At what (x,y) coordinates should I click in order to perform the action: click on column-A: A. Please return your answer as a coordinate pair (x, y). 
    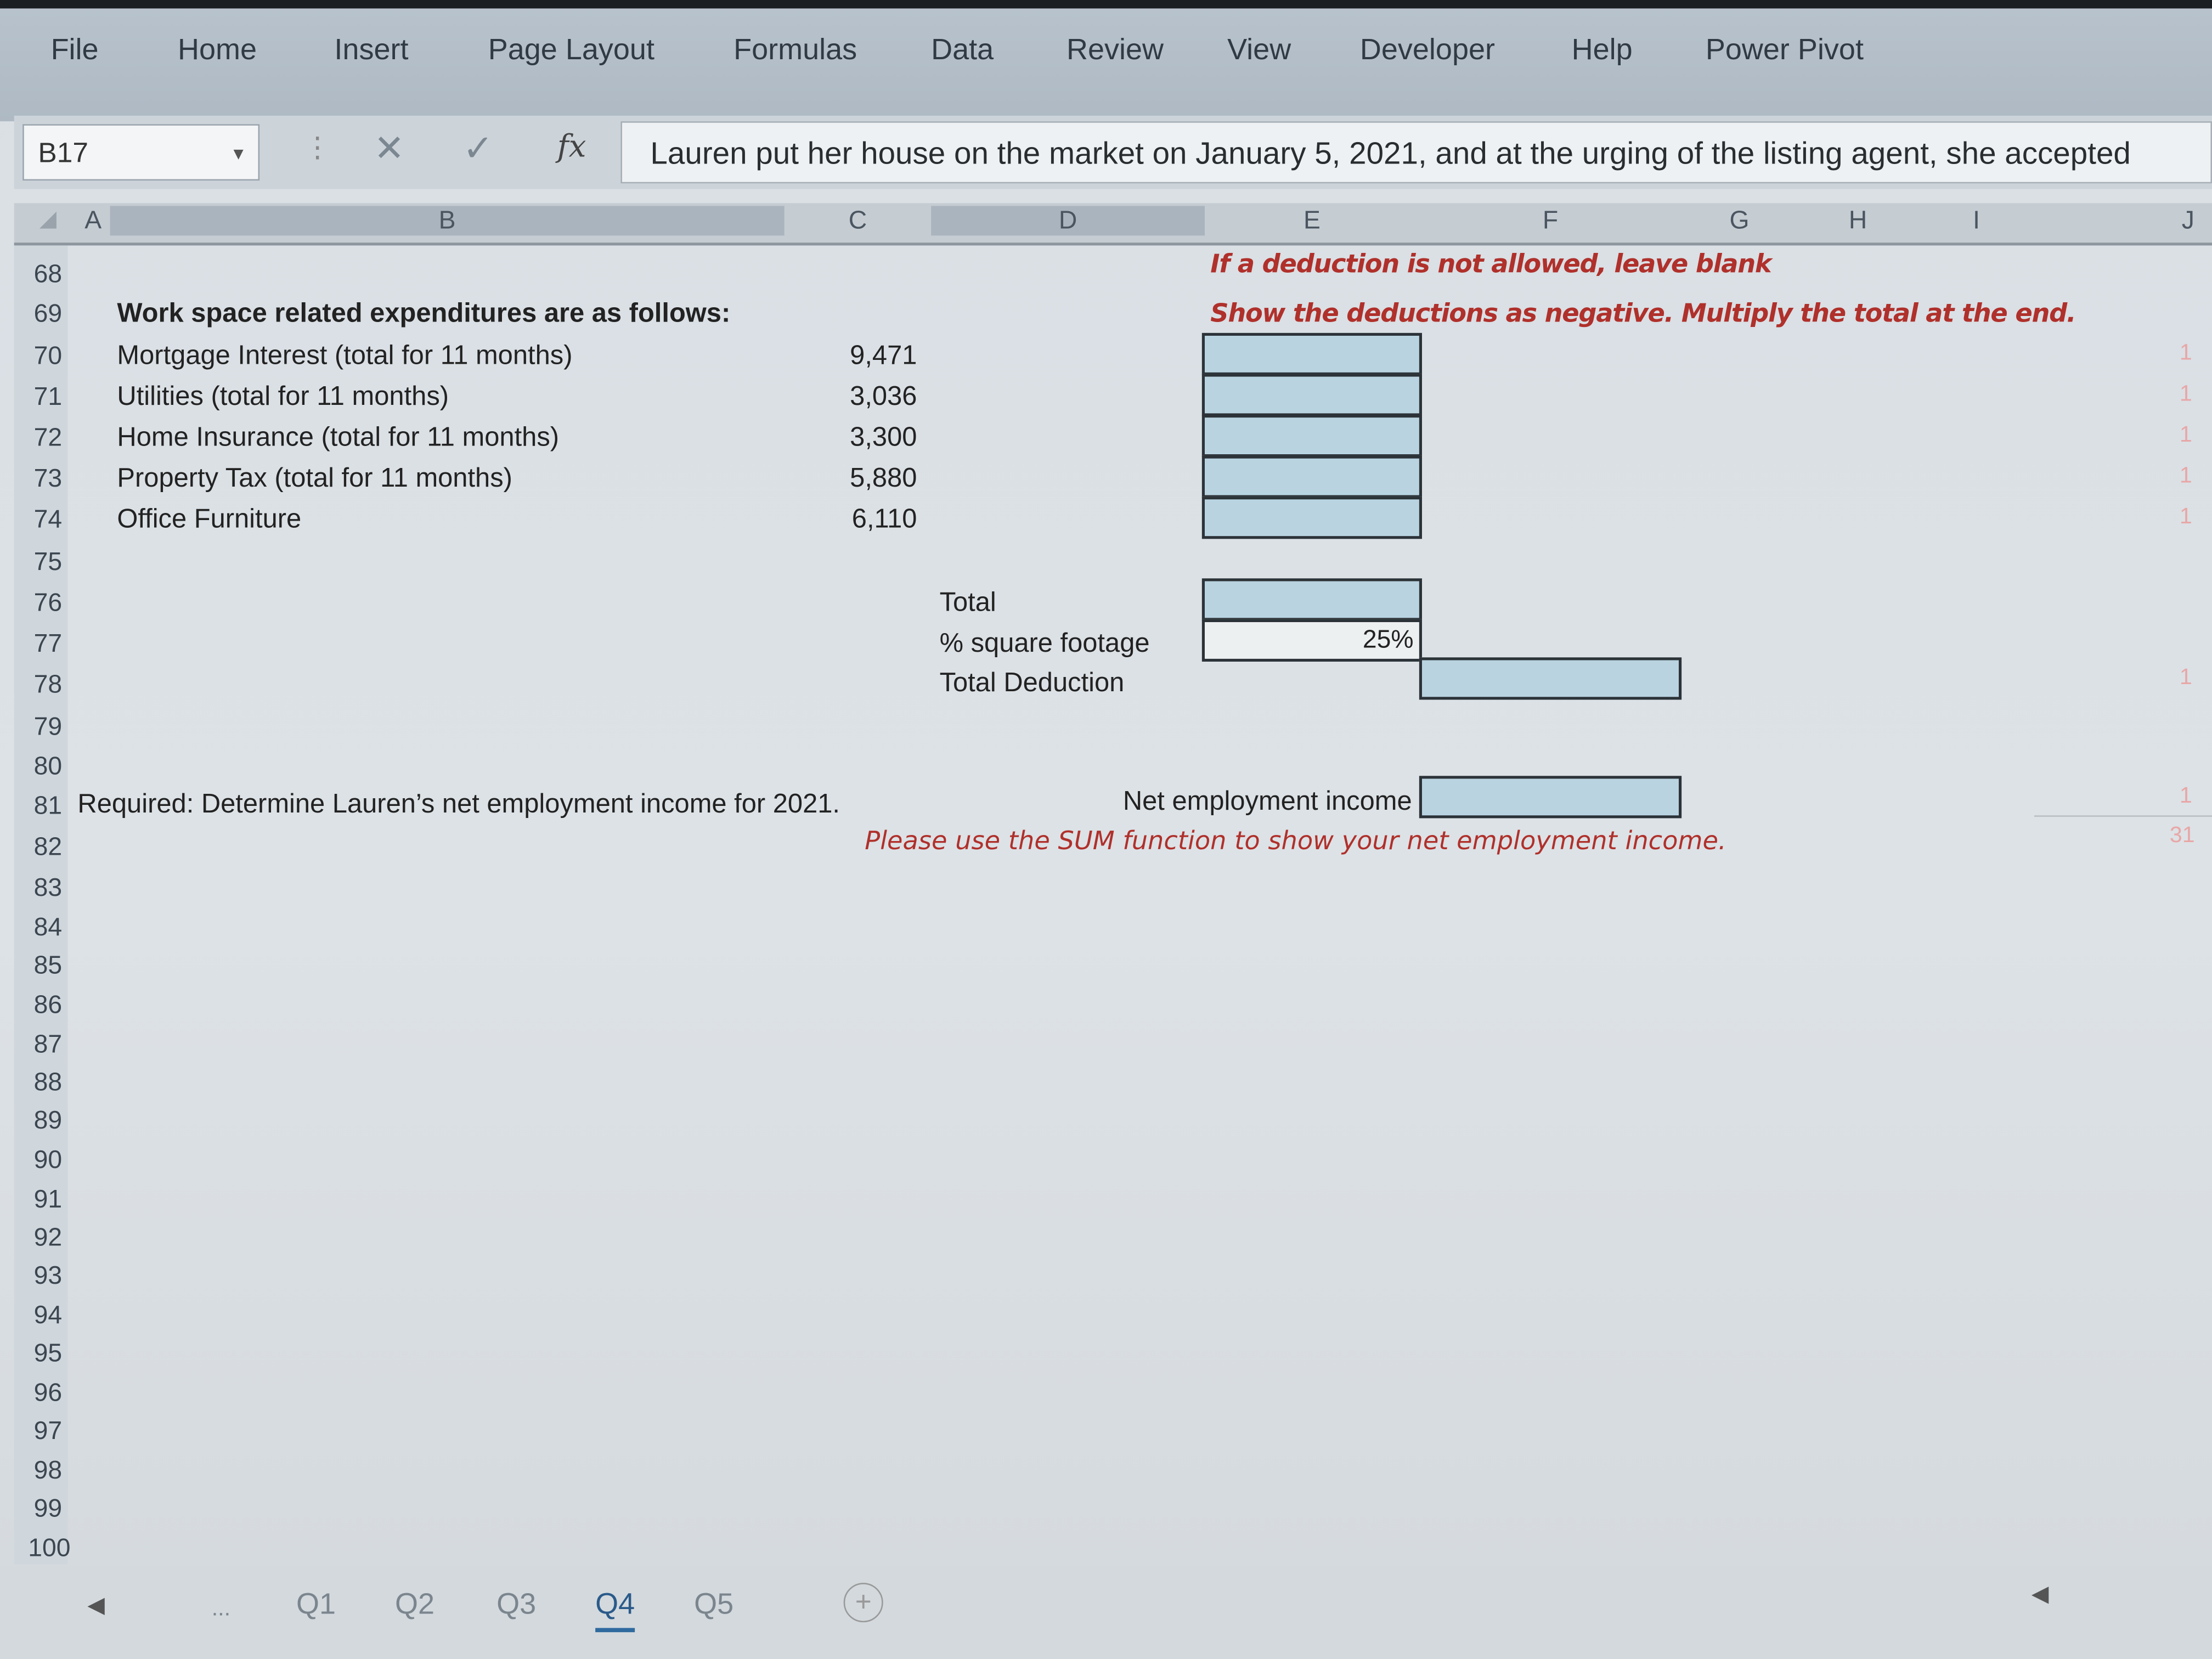
    Looking at the image, I should click on (93, 220).